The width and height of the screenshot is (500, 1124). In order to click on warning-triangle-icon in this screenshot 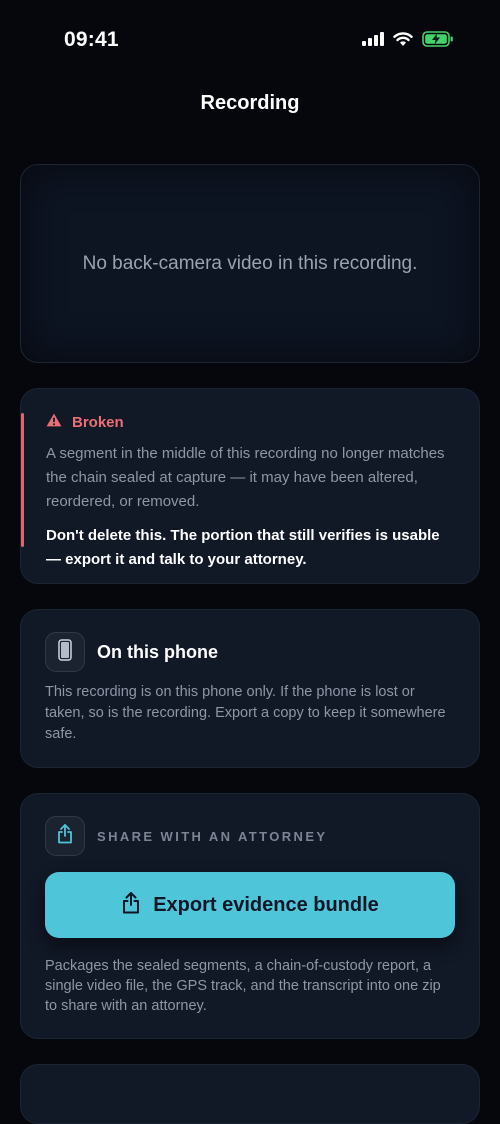, I will do `click(54, 422)`.